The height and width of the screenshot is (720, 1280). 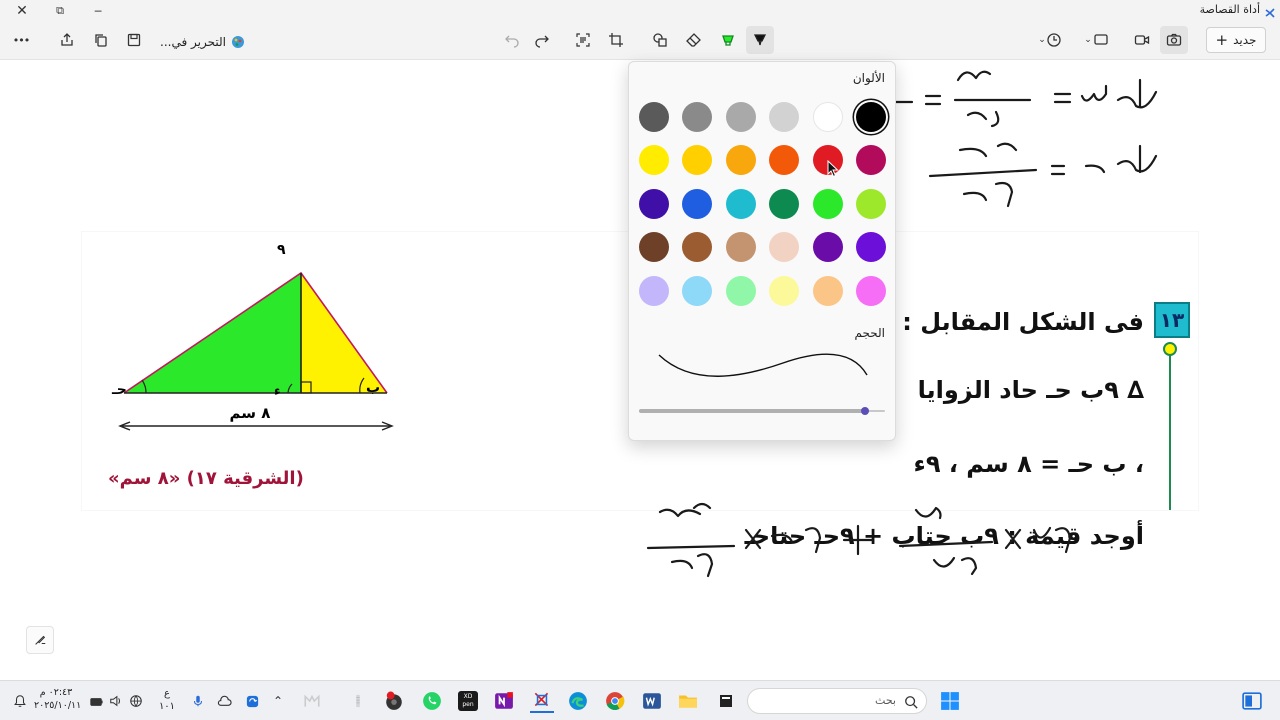 I want to click on terminal-app-icon, so click(x=726, y=701).